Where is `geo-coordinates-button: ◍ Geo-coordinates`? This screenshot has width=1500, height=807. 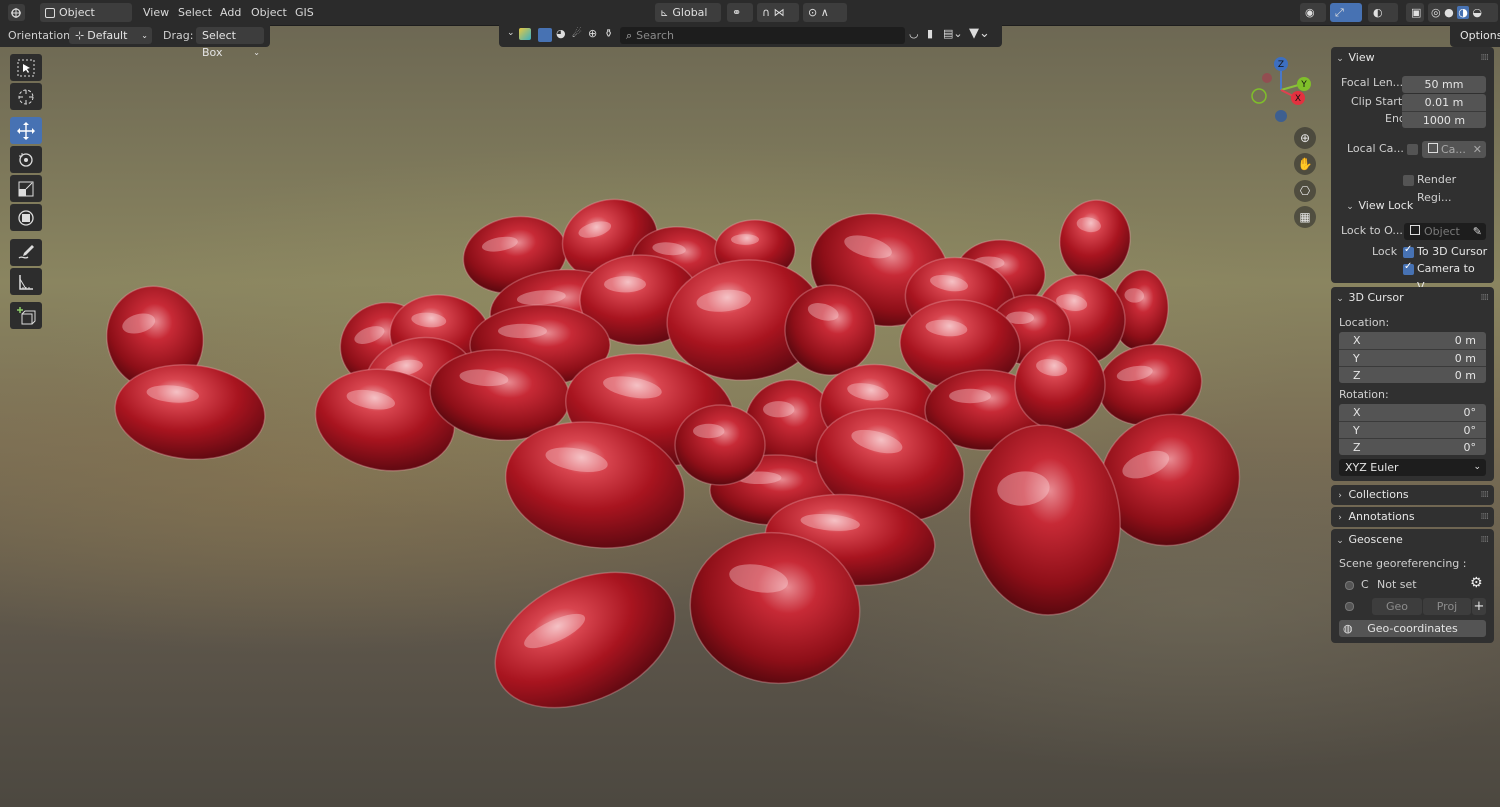
geo-coordinates-button: ◍ Geo-coordinates is located at coordinates (1412, 628).